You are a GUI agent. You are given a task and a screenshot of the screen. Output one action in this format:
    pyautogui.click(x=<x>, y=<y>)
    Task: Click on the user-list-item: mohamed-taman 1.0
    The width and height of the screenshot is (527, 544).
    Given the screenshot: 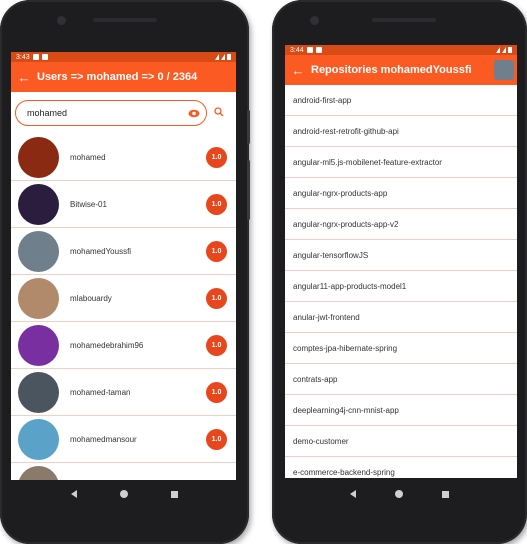 What is the action you would take?
    pyautogui.click(x=123, y=392)
    